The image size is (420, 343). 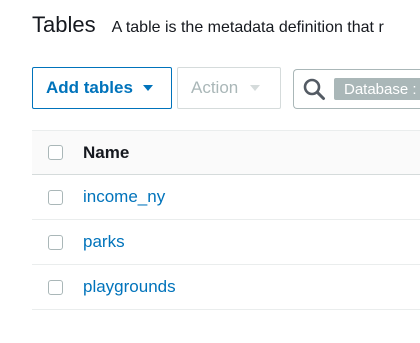 I want to click on column-header-name: Name, so click(x=106, y=153).